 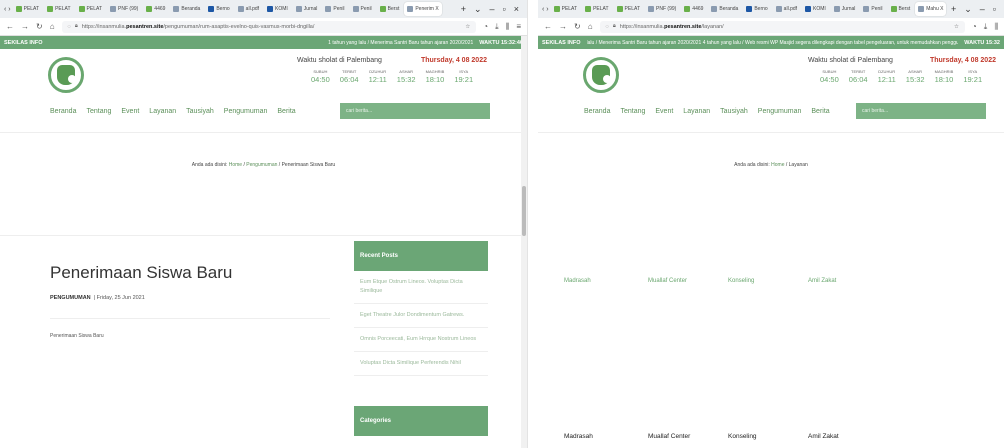 What do you see at coordinates (931, 9) in the screenshot?
I see `browser-tab: Mahu X` at bounding box center [931, 9].